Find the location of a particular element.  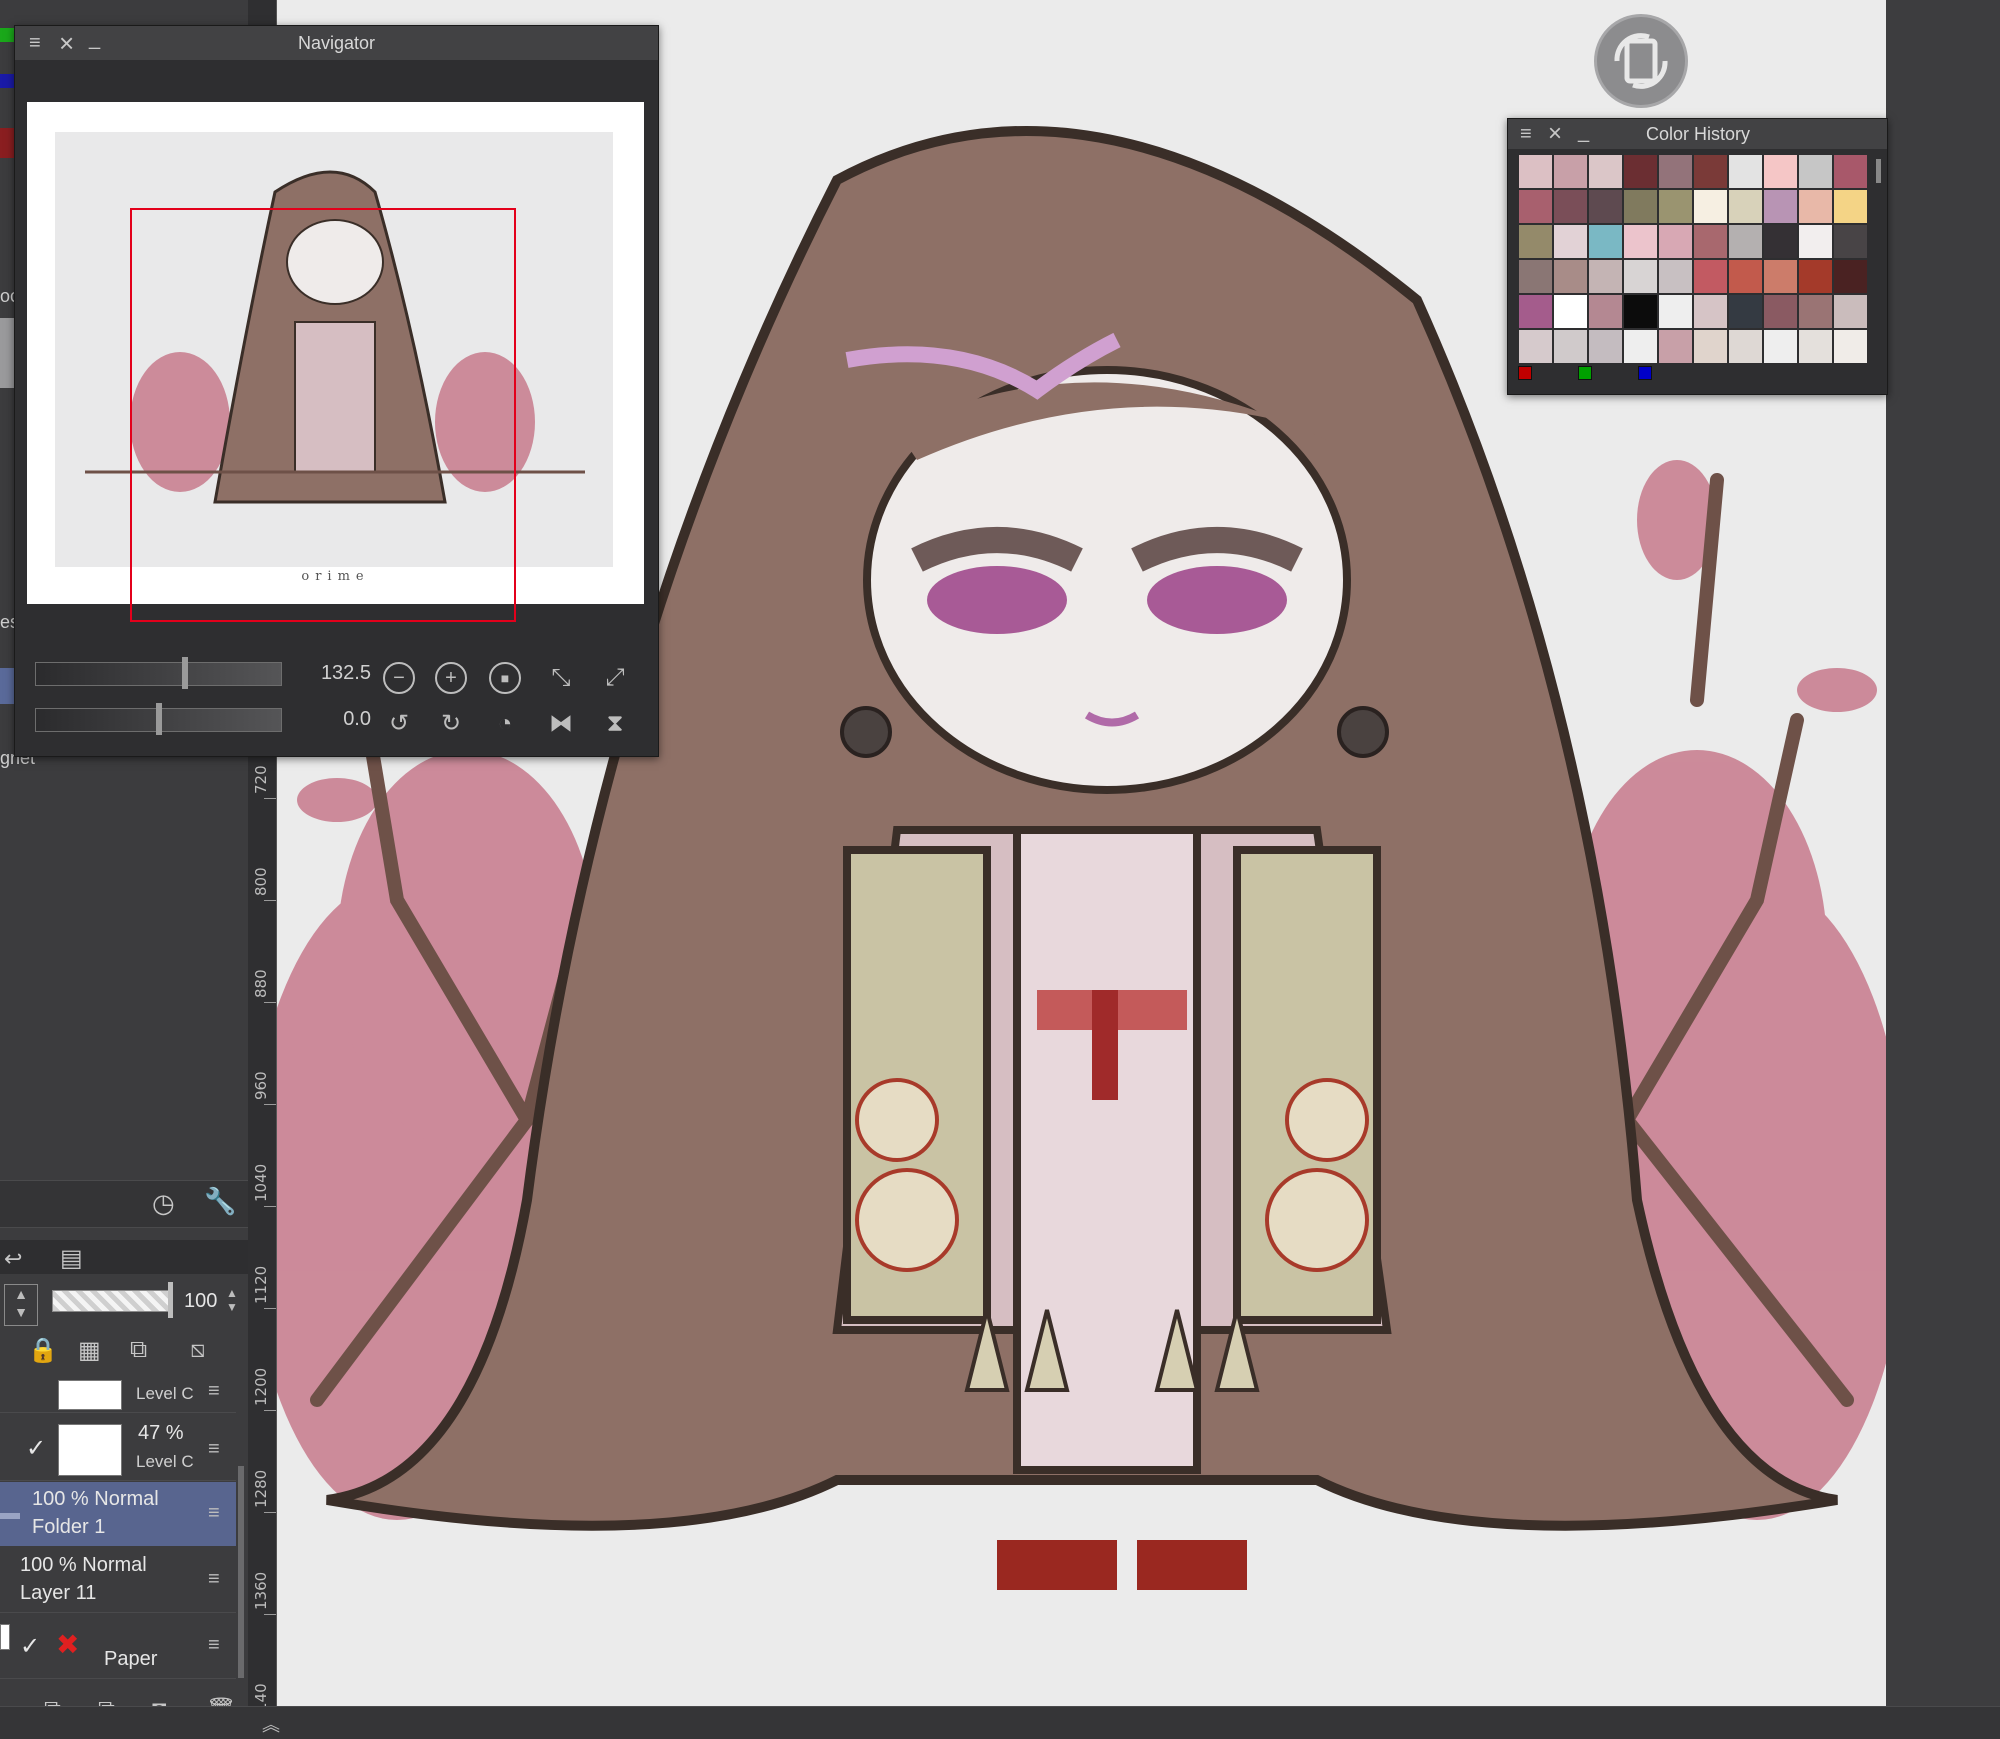

mini-swatch-green is located at coordinates (1585, 373).